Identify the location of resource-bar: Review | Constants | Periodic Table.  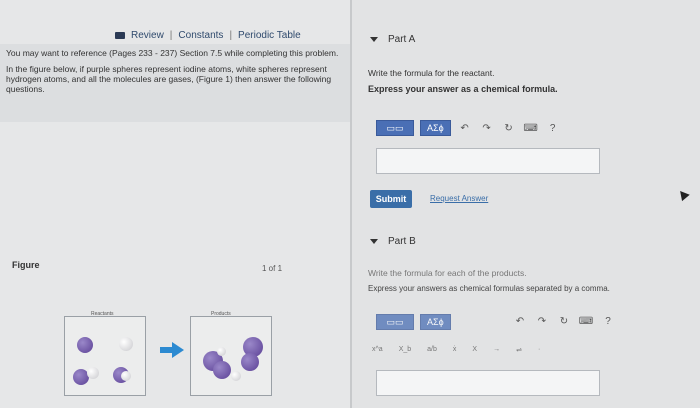
(208, 35).